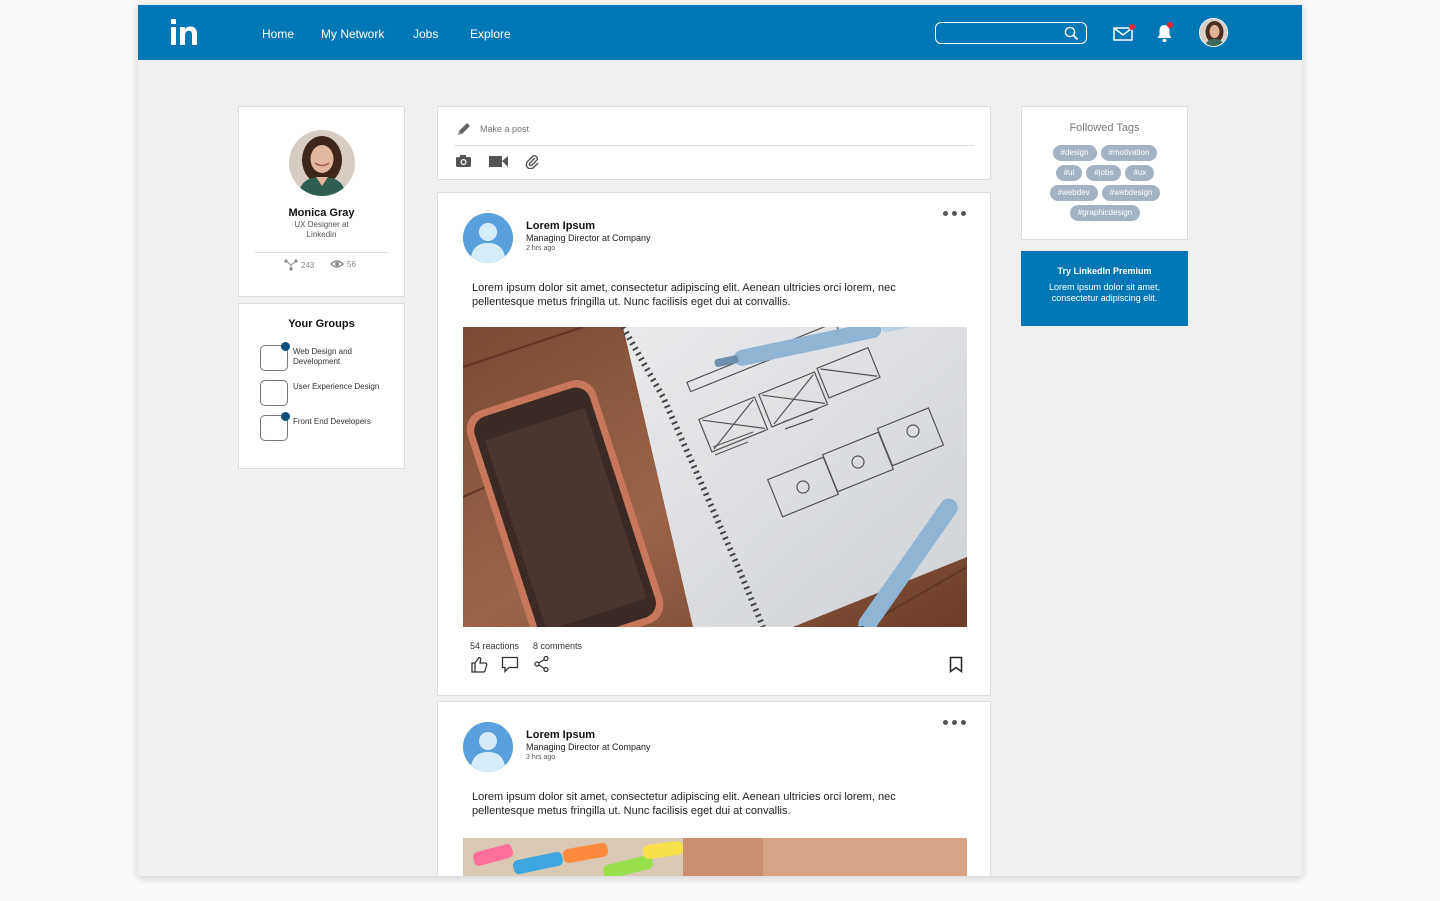 The height and width of the screenshot is (901, 1440). I want to click on comment-icon, so click(510, 664).